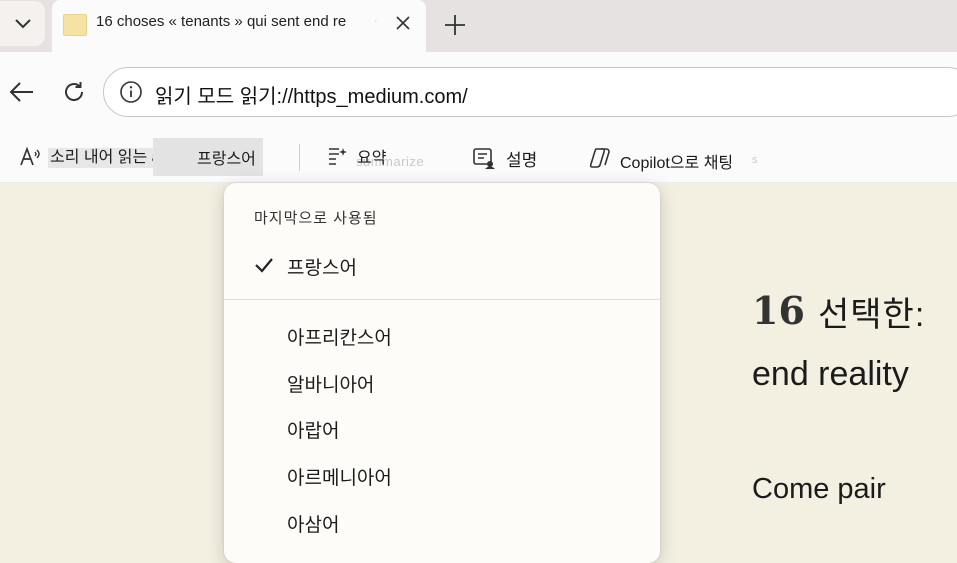 The image size is (957, 563). I want to click on tab-strip: 16 choses « tenants » qui sent end re ·, so click(478, 26).